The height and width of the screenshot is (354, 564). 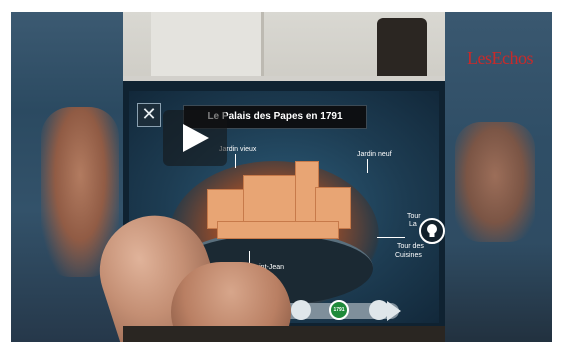 I want to click on label-jardin-neuf: Jardin neuf, so click(x=374, y=154).